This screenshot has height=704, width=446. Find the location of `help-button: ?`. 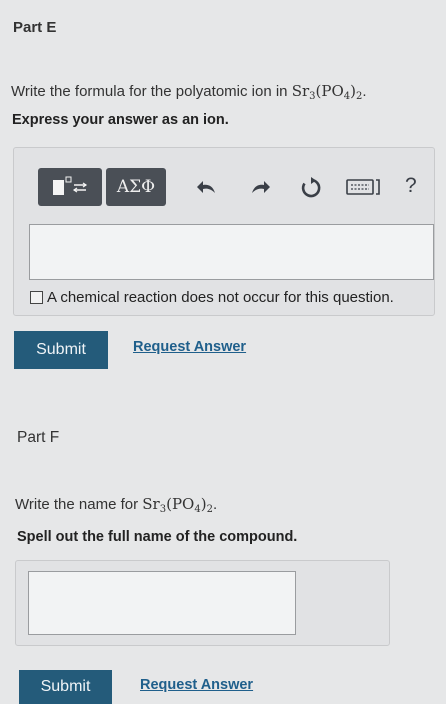

help-button: ? is located at coordinates (411, 185).